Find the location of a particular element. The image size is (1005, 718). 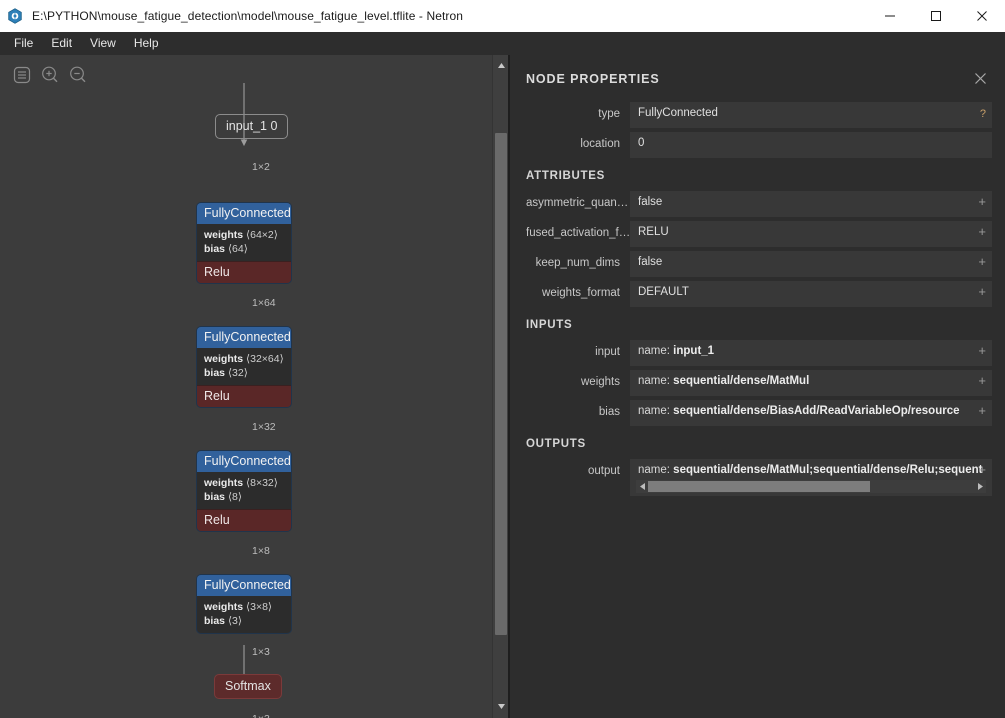

input-label: weights is located at coordinates (600, 382).